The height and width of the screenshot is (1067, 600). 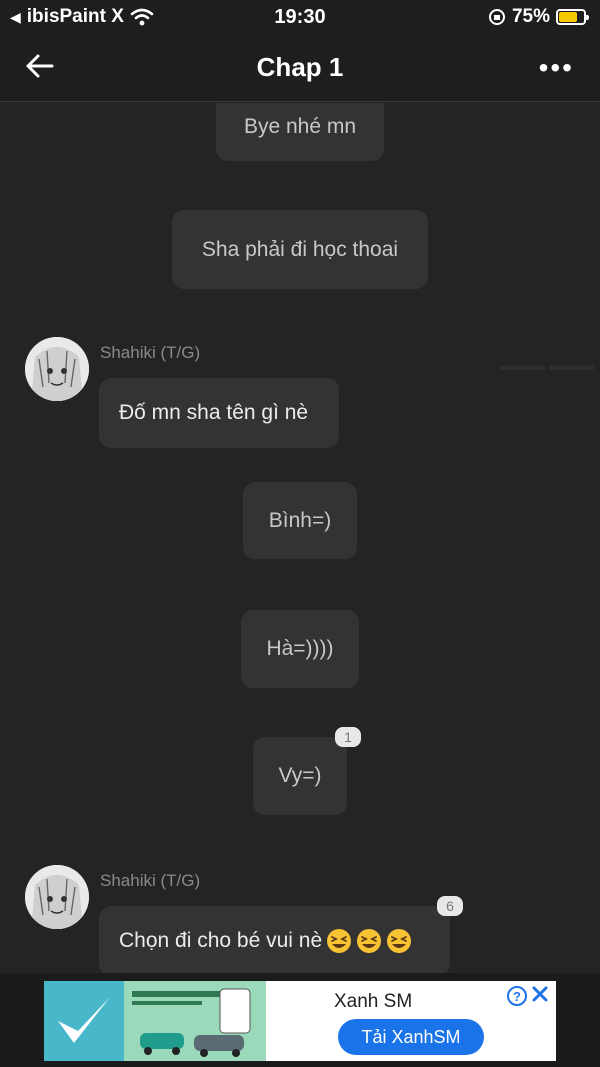 I want to click on message-bubble: Đố mn sha tên gì nè, so click(x=219, y=413).